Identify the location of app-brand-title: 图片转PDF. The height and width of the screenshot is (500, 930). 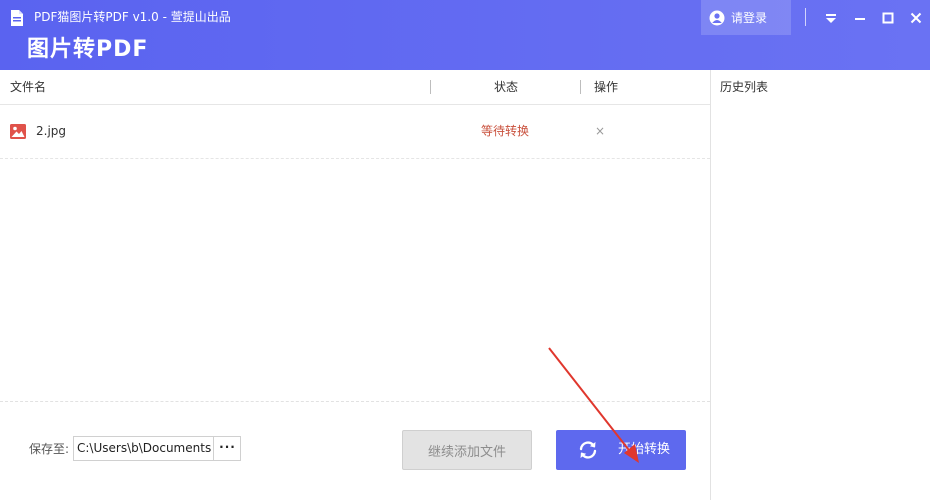
(88, 49).